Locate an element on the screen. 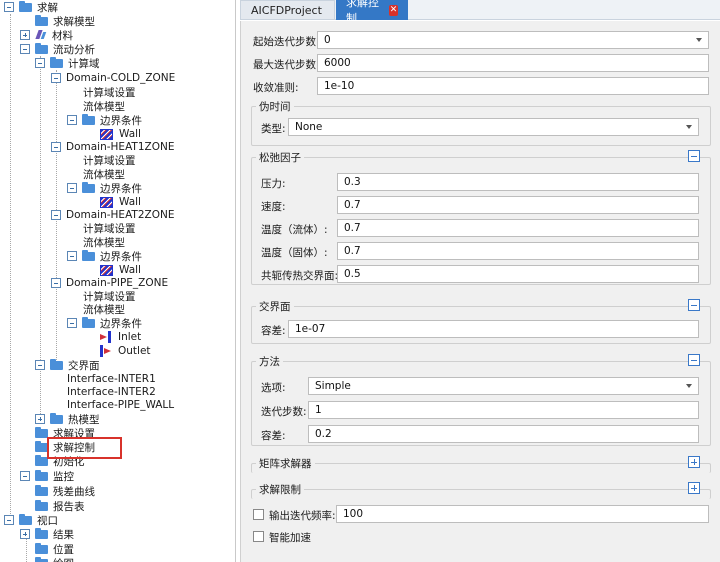 This screenshot has width=720, height=562. tree-item-residual-curve: 残差曲线 is located at coordinates (65, 491).